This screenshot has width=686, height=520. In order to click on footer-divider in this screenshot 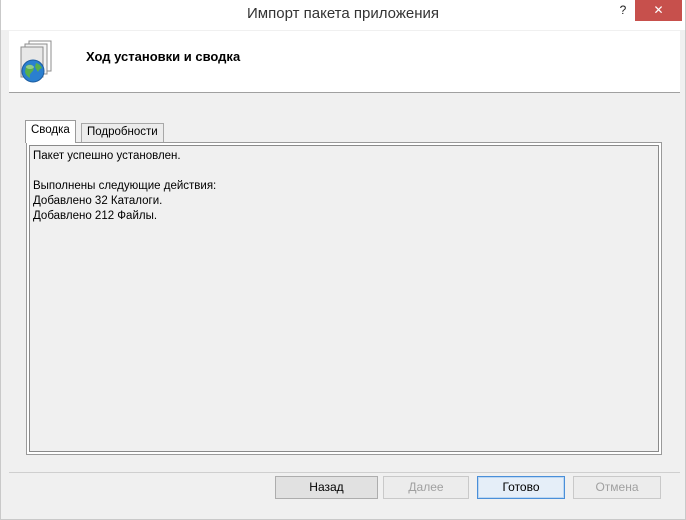, I will do `click(344, 472)`.